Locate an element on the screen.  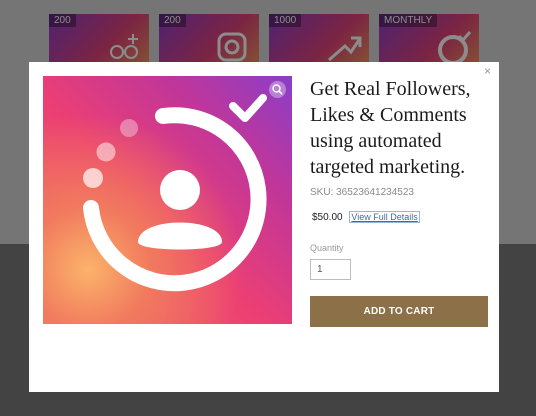
add-to-cart-button: ADD TO CART is located at coordinates (399, 311).